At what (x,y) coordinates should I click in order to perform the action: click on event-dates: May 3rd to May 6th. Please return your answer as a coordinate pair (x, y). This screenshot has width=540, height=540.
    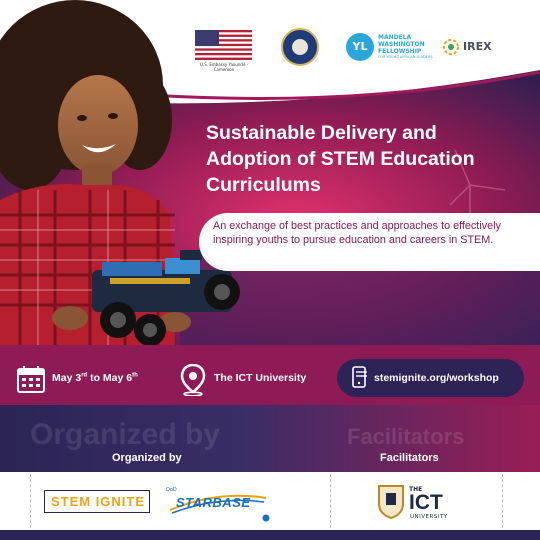
    Looking at the image, I should click on (95, 378).